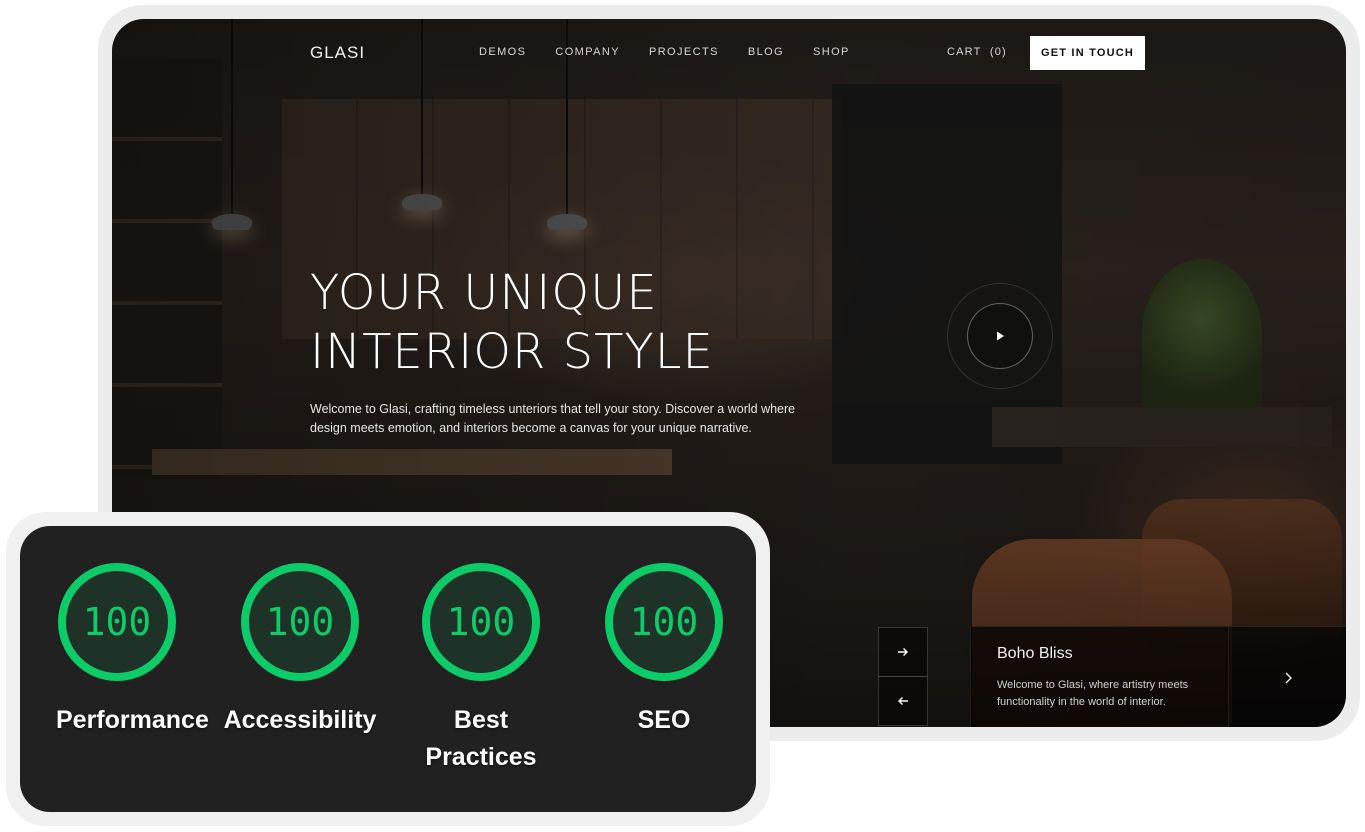 This screenshot has width=1365, height=832. I want to click on slide-next-button, so click(1287, 676).